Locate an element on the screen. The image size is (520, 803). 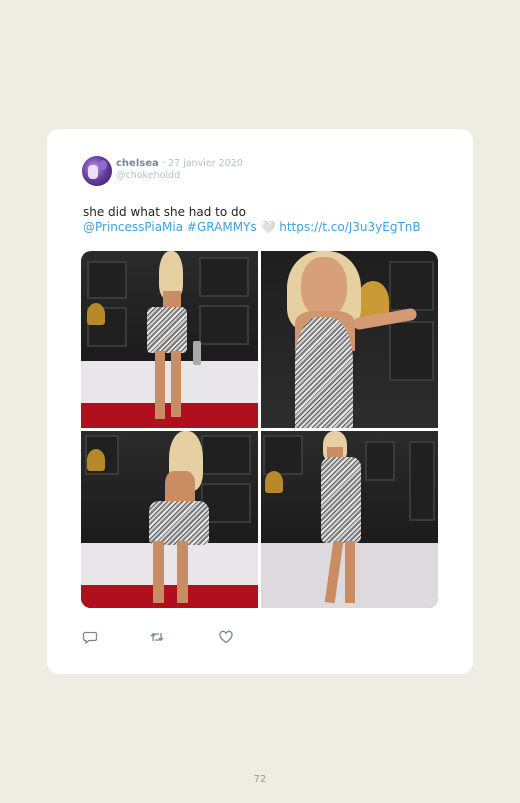
avatar is located at coordinates (97, 171).